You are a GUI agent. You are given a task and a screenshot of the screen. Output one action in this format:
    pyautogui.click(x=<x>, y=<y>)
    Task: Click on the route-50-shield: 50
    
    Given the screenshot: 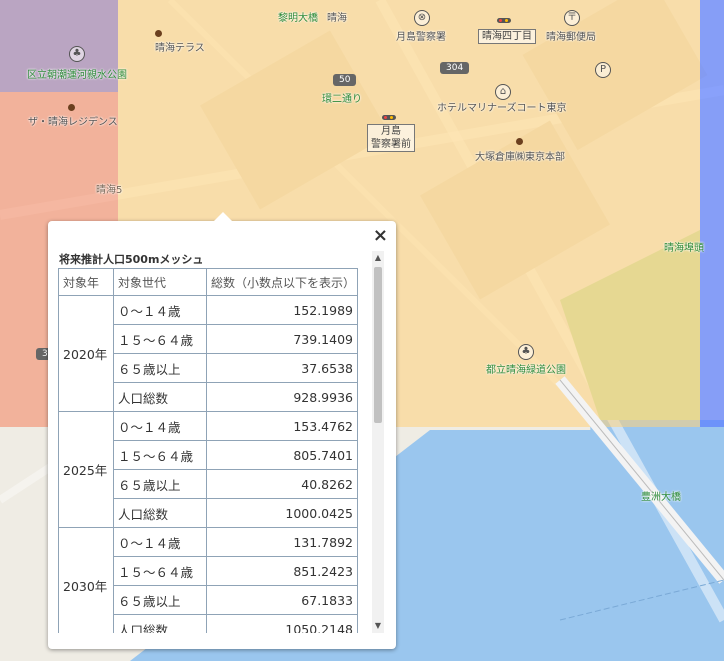 What is the action you would take?
    pyautogui.click(x=345, y=80)
    